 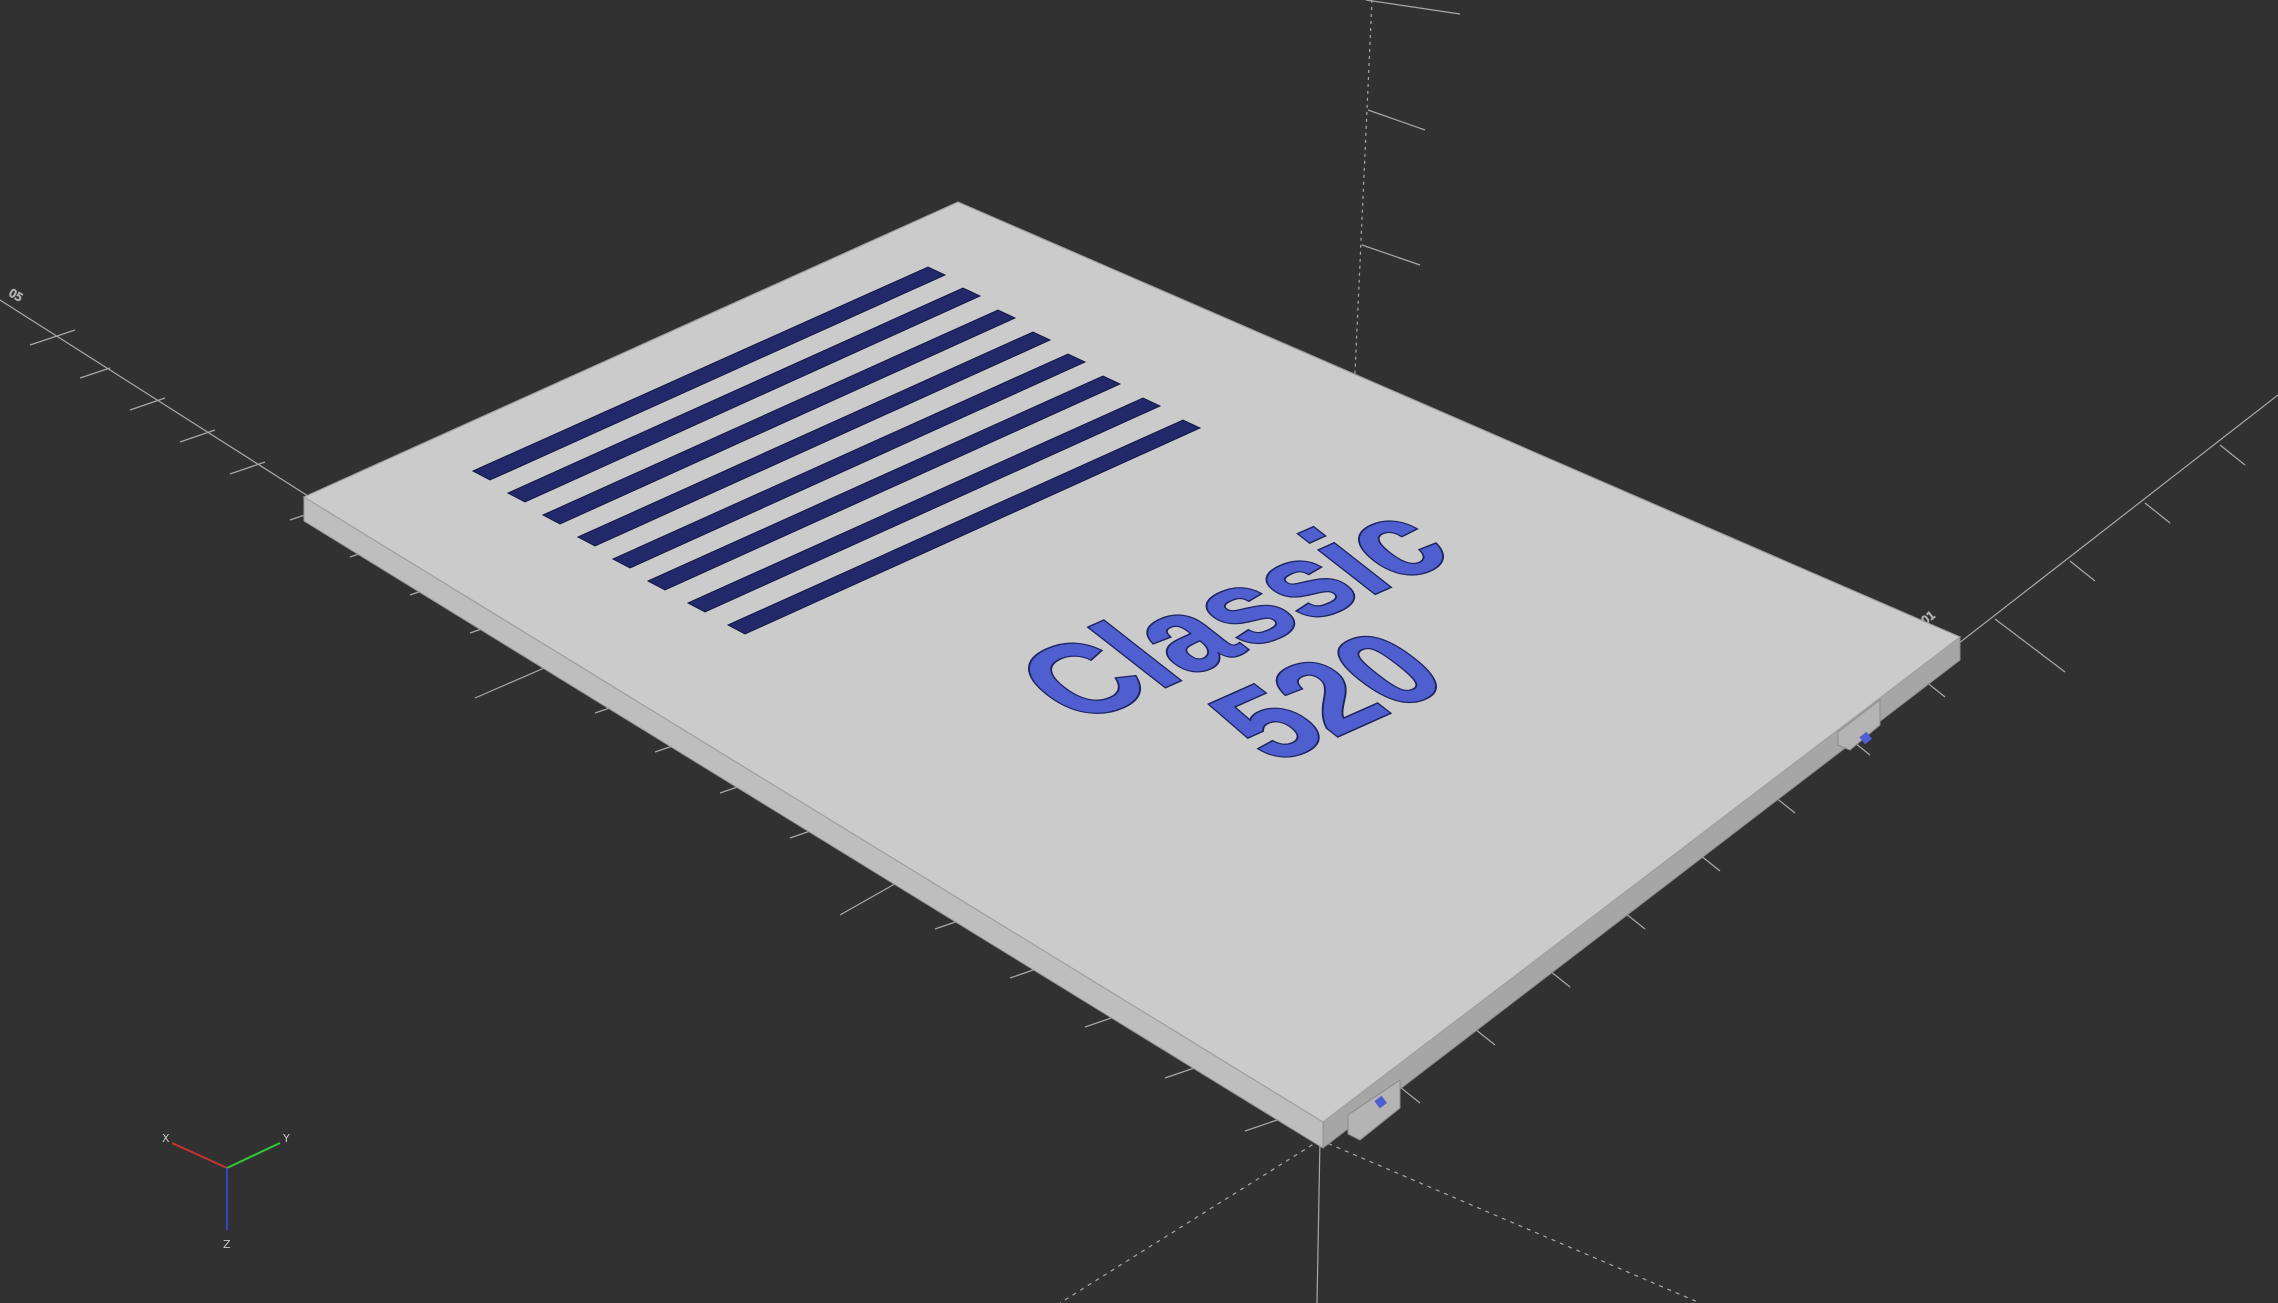 What do you see at coordinates (166, 1138) in the screenshot?
I see `gizmo-x-label: X` at bounding box center [166, 1138].